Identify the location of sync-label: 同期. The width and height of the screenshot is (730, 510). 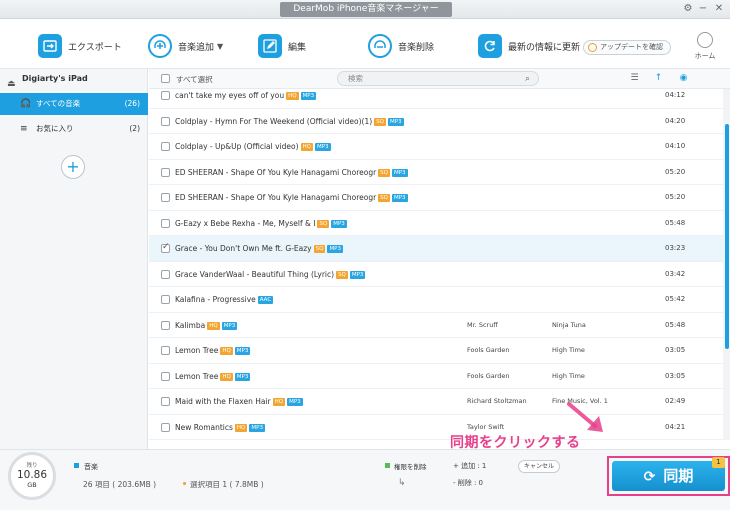
(678, 476).